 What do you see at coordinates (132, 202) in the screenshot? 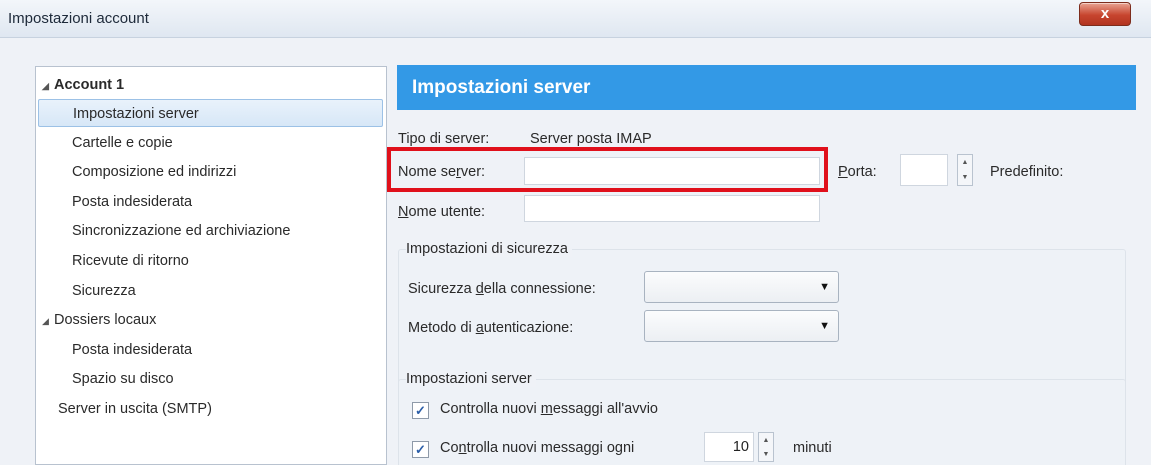
I see `tree-item-junk: Posta indesiderata` at bounding box center [132, 202].